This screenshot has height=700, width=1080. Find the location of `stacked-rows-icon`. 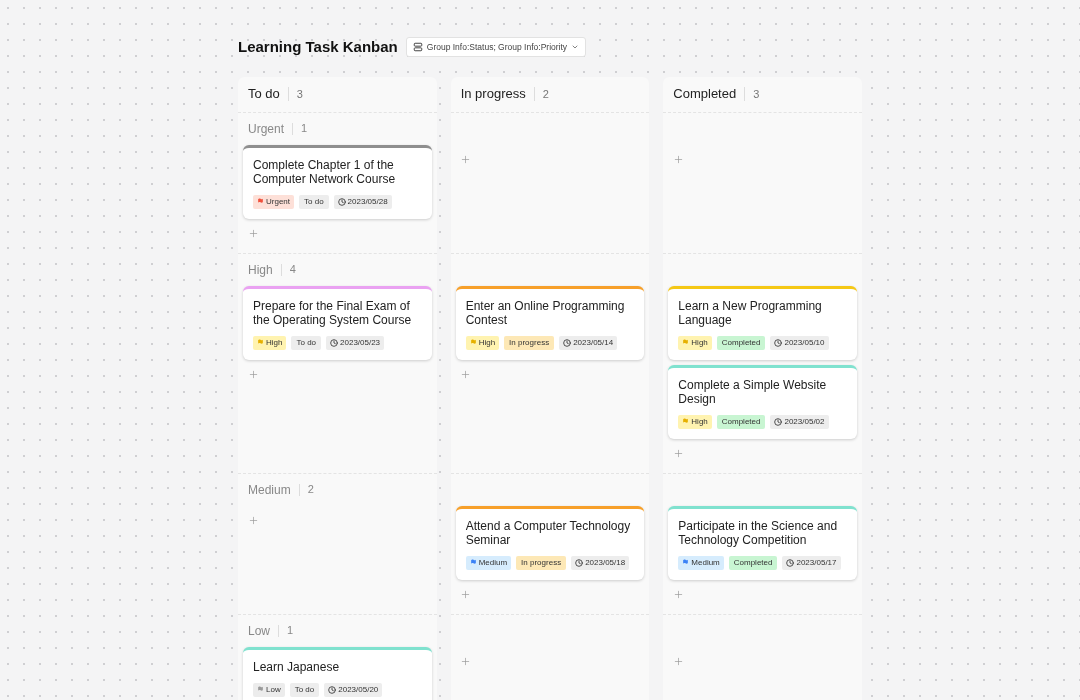

stacked-rows-icon is located at coordinates (417, 47).